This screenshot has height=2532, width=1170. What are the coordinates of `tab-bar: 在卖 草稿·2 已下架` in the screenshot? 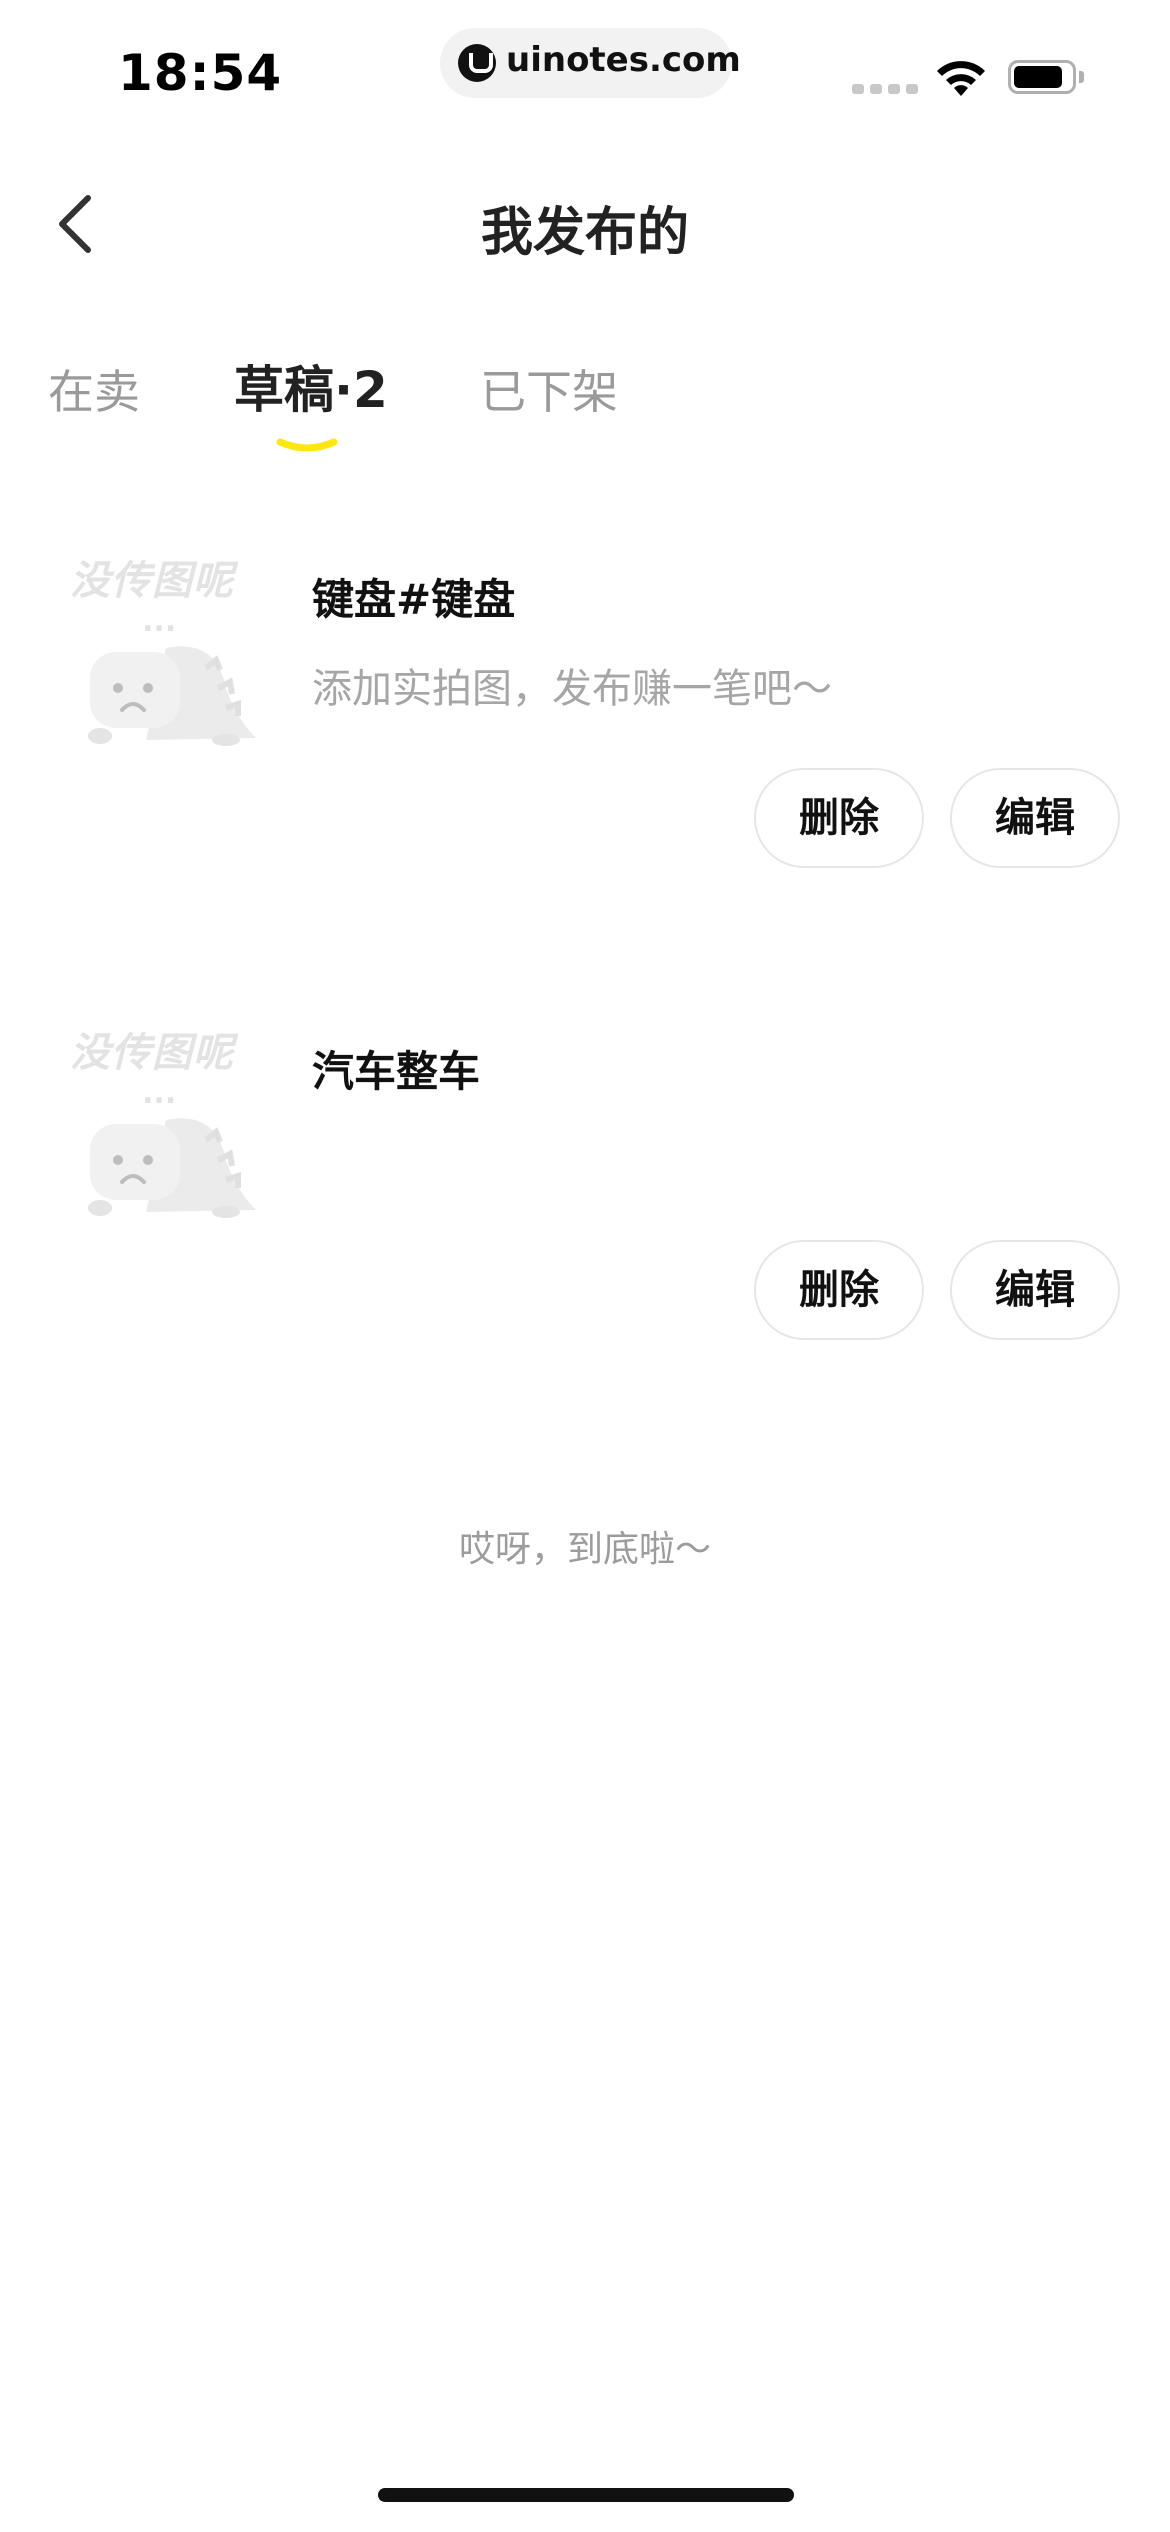 It's located at (585, 405).